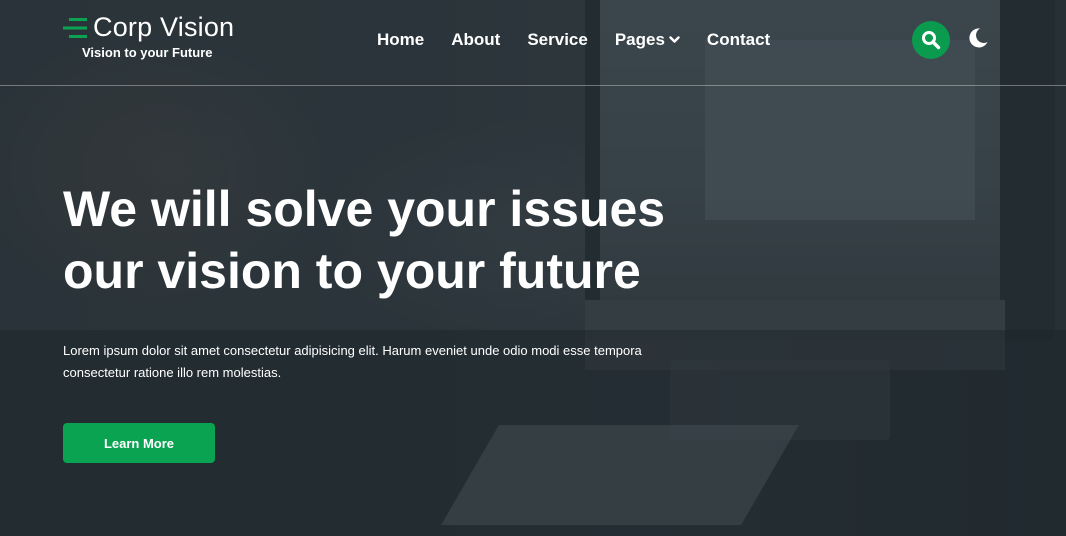  What do you see at coordinates (164, 27) in the screenshot?
I see `brand-name: Corp Vision` at bounding box center [164, 27].